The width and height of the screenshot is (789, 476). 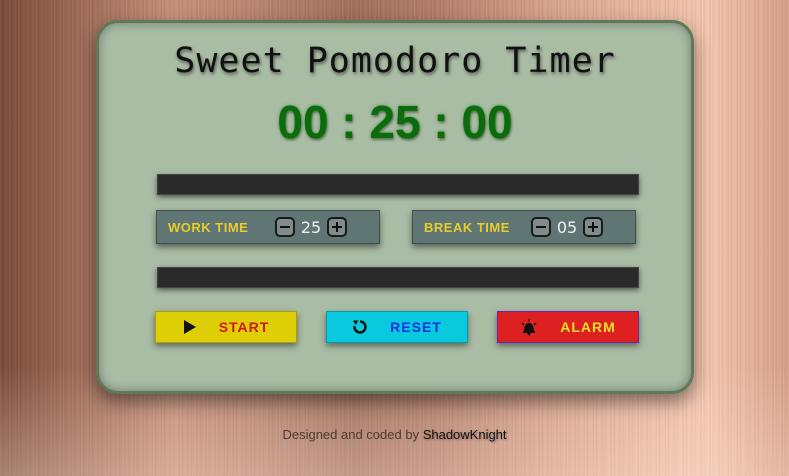 What do you see at coordinates (244, 327) in the screenshot?
I see `start-button-label: START` at bounding box center [244, 327].